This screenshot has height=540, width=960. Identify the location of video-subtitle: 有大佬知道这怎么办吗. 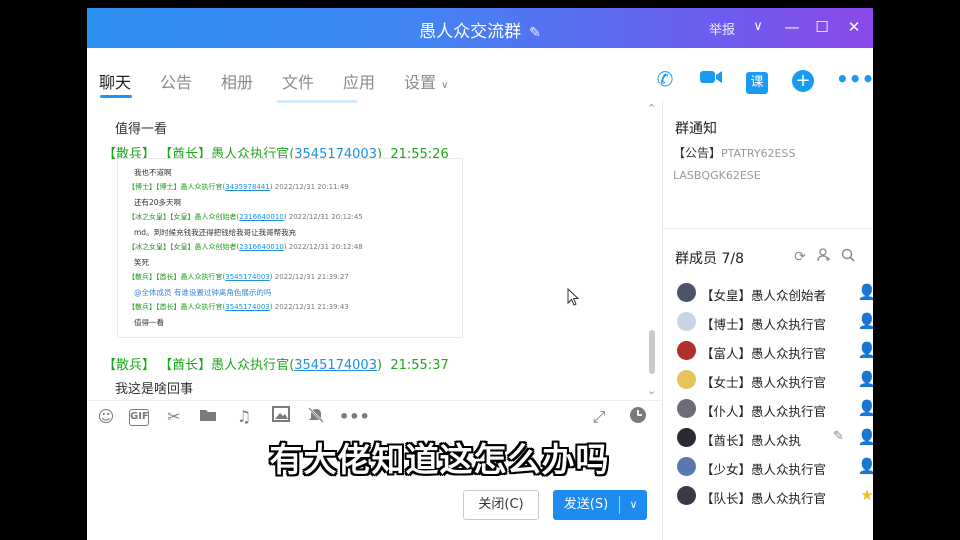
(439, 459).